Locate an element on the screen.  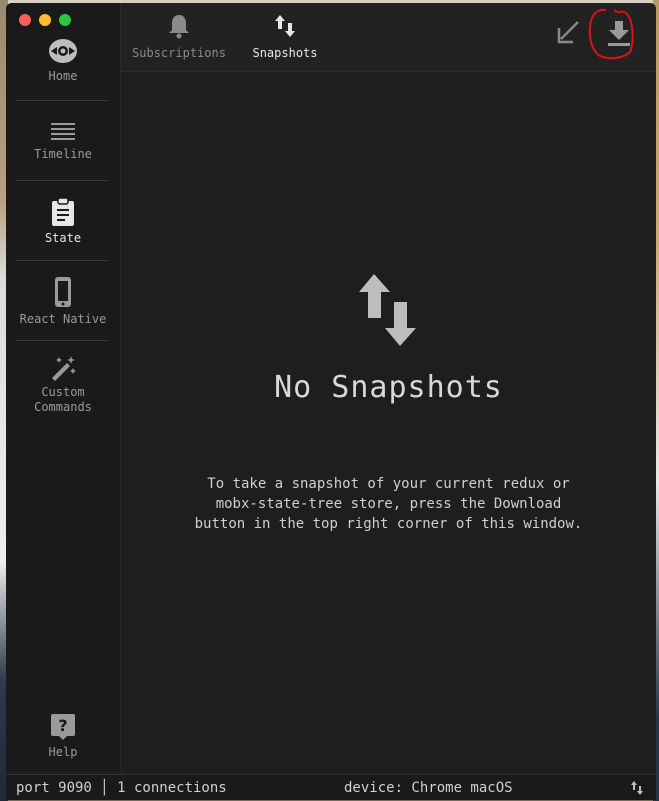
window-controls is located at coordinates (45, 20).